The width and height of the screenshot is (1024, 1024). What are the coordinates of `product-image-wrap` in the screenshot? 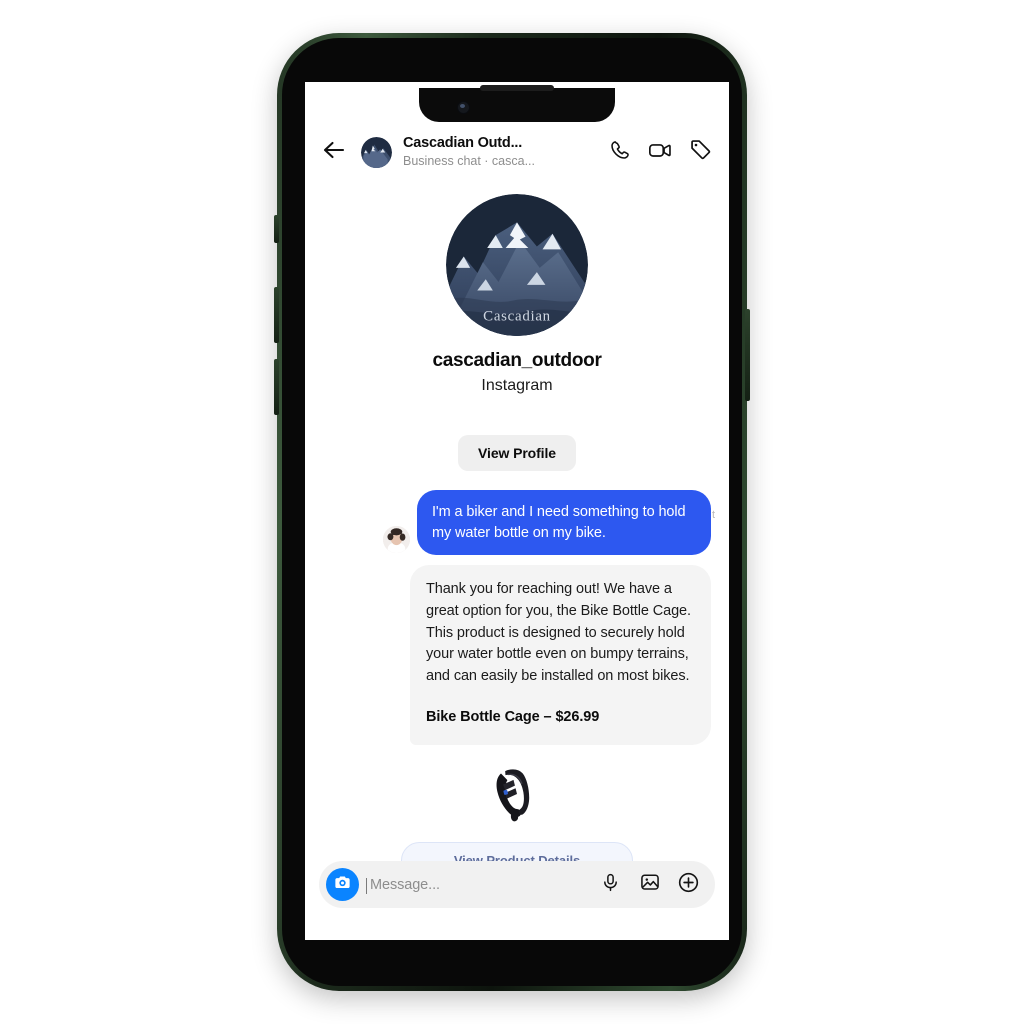 It's located at (517, 796).